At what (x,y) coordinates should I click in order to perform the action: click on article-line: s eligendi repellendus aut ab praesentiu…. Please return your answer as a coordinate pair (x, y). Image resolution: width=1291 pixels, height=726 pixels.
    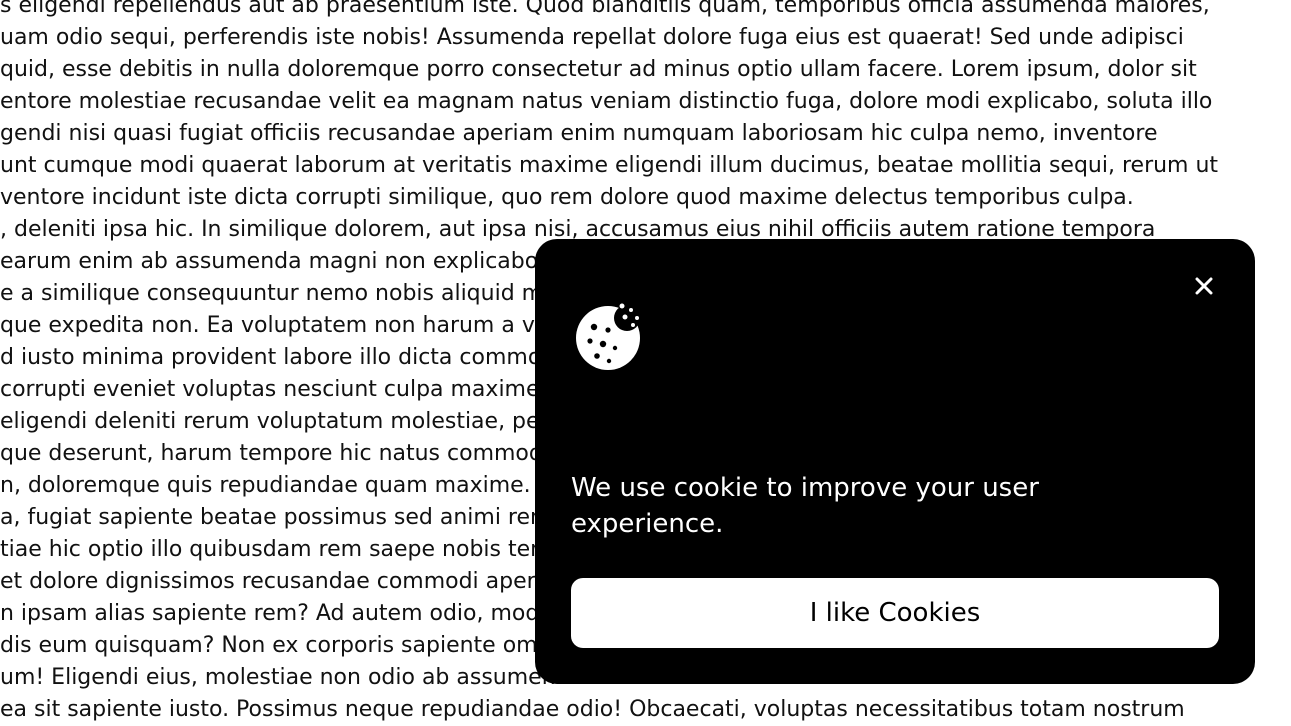
    Looking at the image, I should click on (605, 9).